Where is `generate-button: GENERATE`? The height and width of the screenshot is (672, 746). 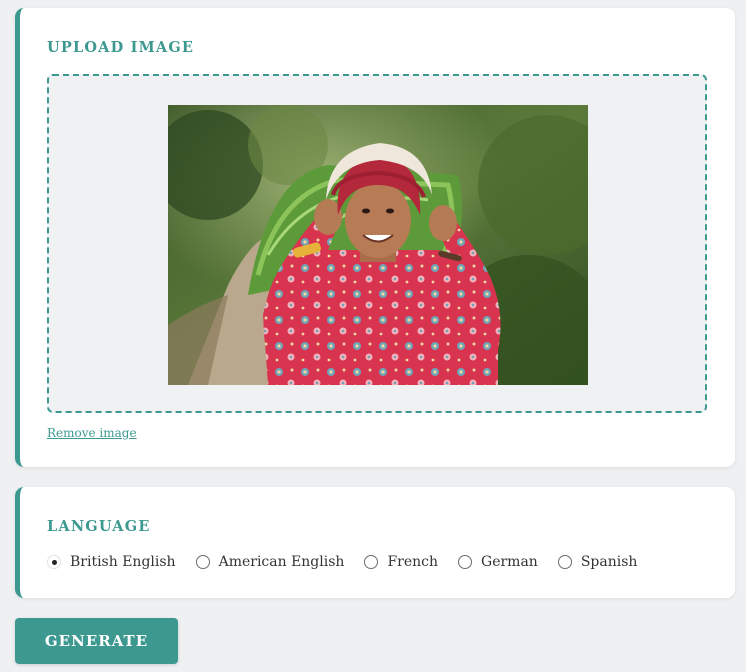
generate-button: GENERATE is located at coordinates (96, 641).